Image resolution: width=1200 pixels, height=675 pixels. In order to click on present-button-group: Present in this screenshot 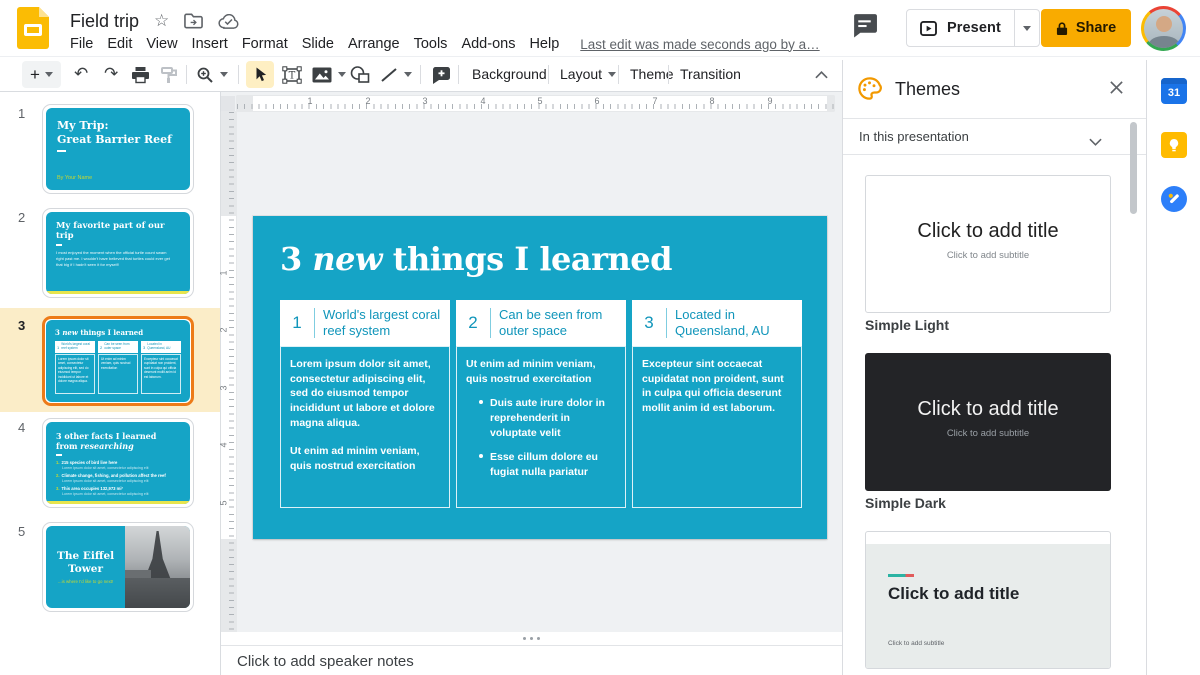, I will do `click(973, 28)`.